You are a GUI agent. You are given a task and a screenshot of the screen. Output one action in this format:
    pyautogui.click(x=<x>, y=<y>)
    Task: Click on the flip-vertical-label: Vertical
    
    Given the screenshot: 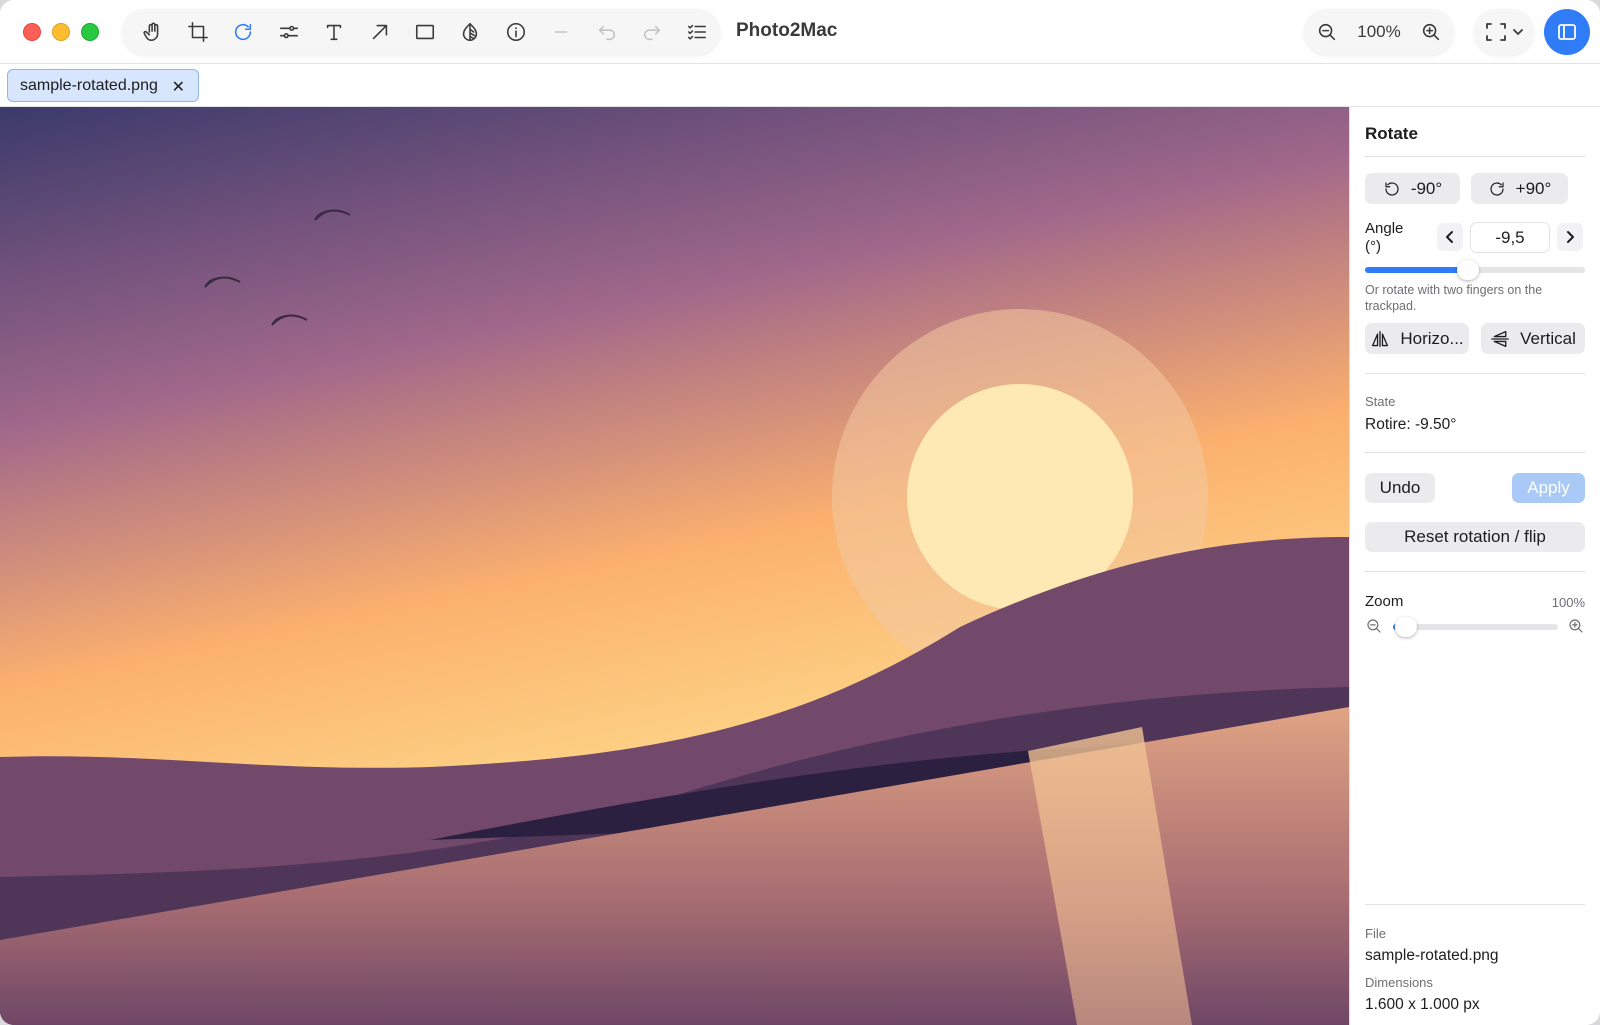 What is the action you would take?
    pyautogui.click(x=1548, y=338)
    